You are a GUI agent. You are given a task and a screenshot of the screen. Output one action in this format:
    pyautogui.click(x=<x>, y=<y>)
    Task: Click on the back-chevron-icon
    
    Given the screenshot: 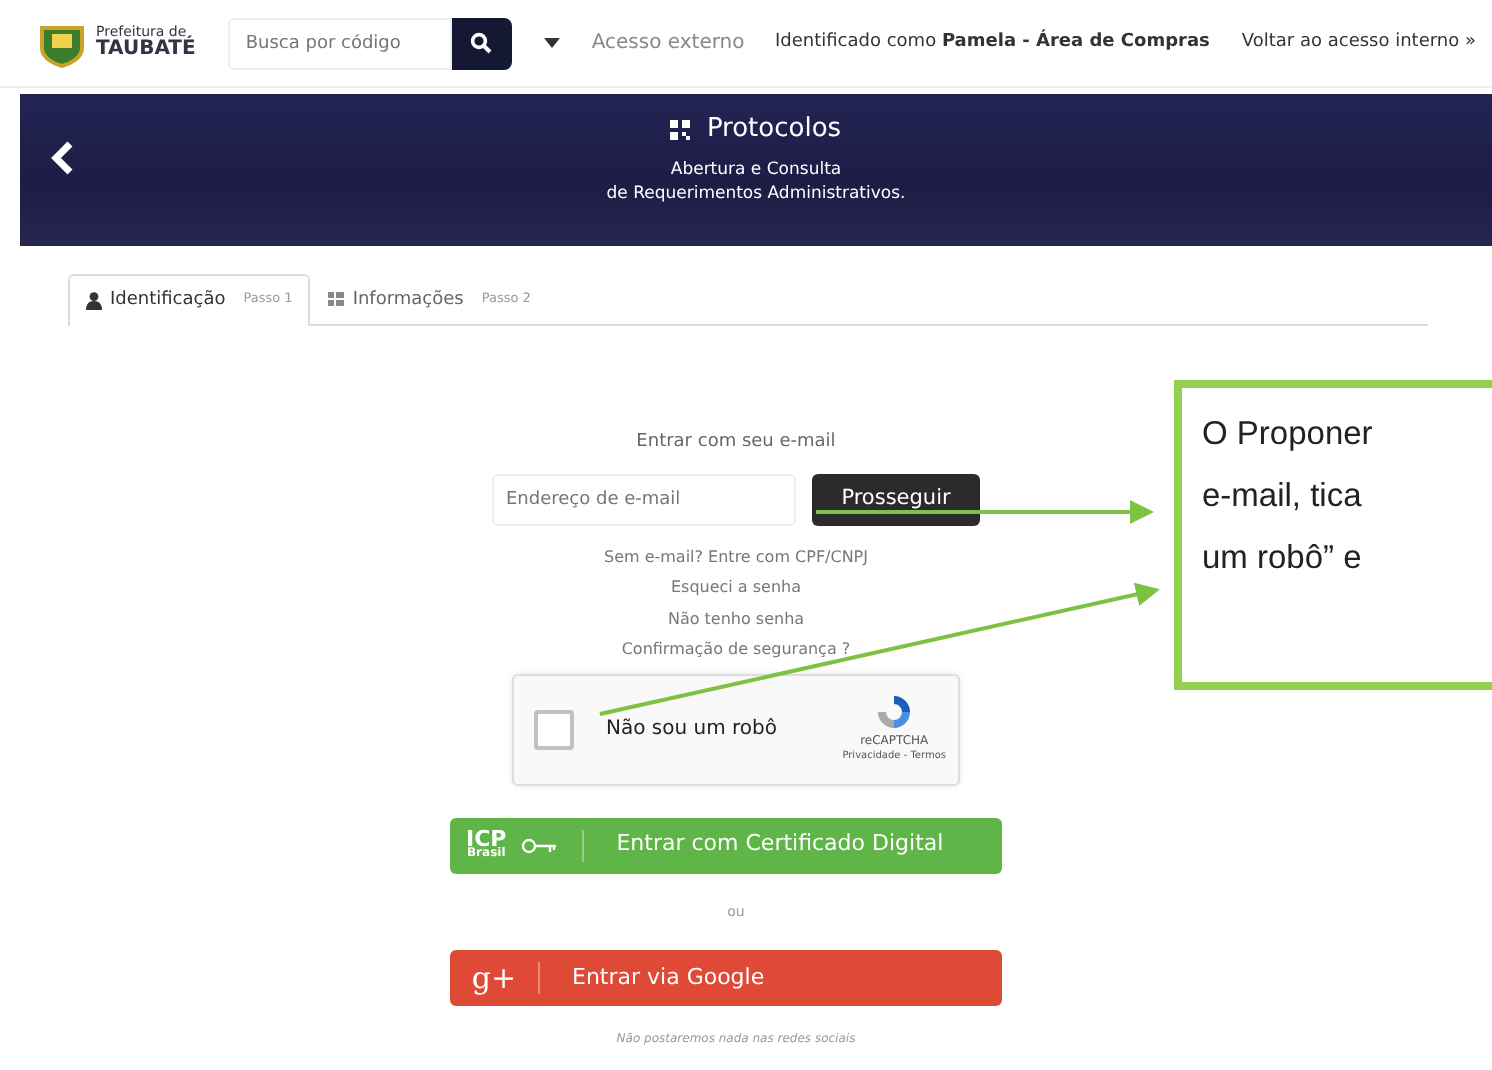 What is the action you would take?
    pyautogui.click(x=62, y=158)
    